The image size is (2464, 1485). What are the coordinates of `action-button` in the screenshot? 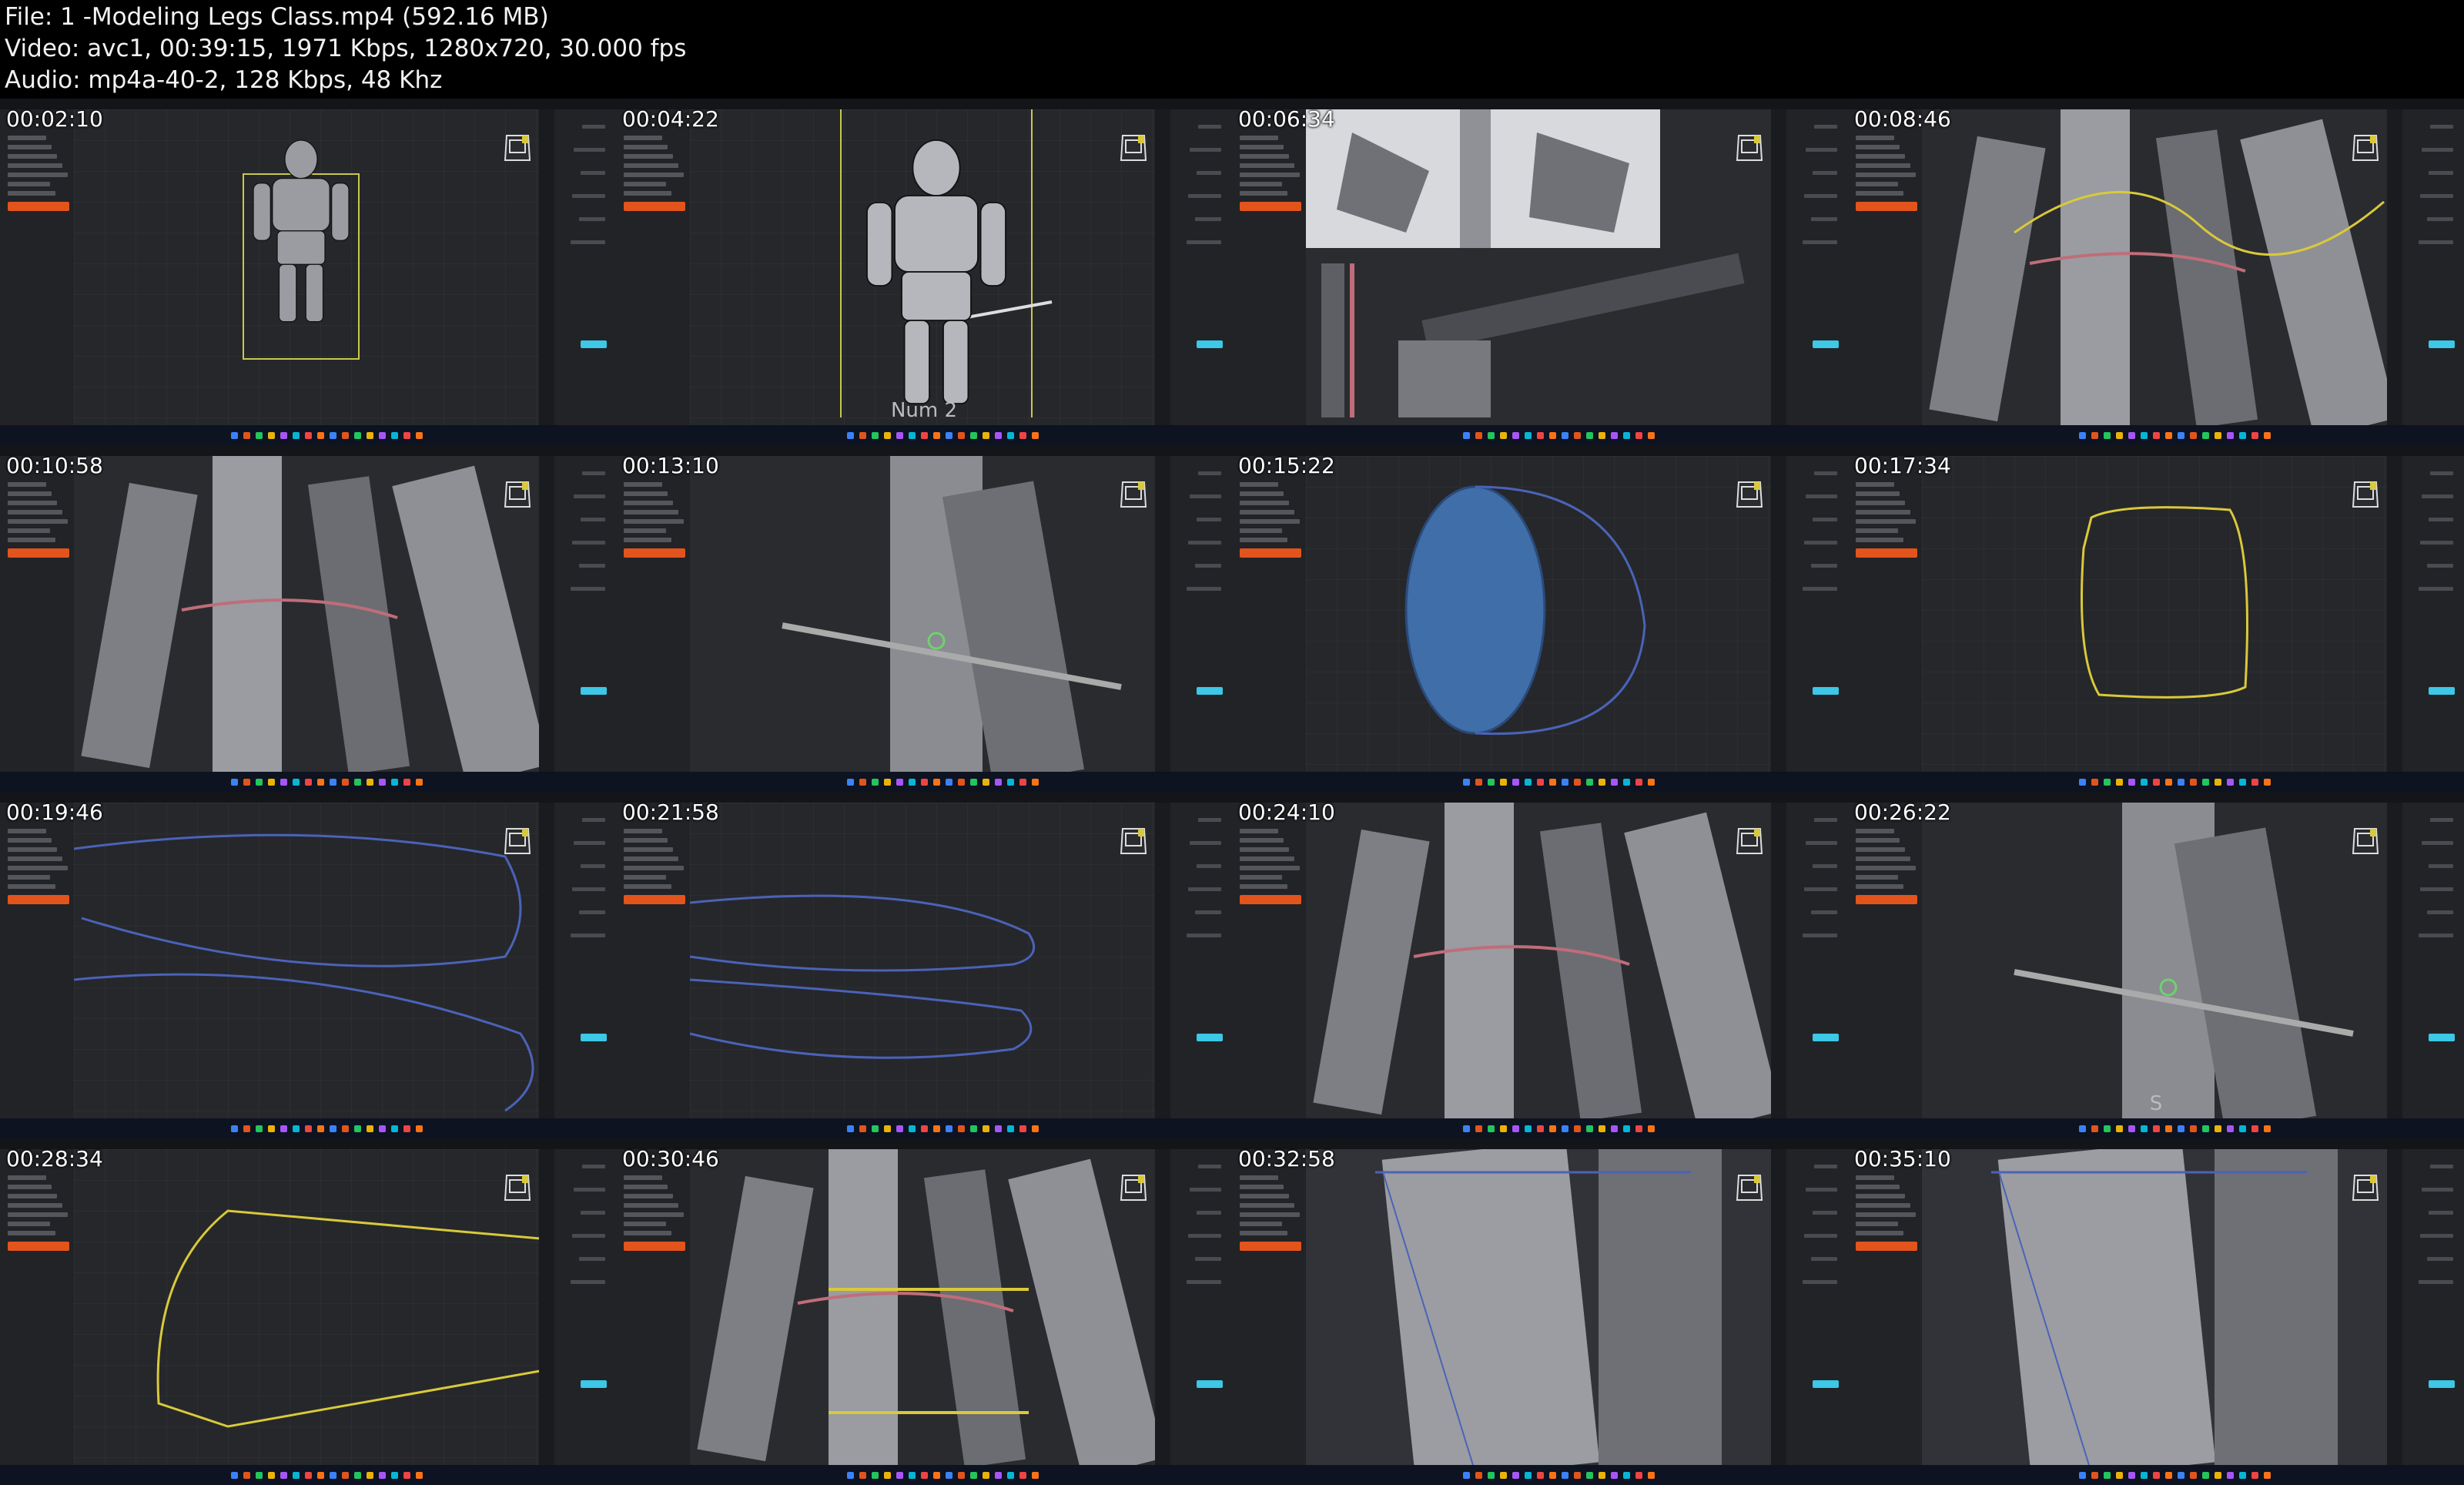 It's located at (1210, 1037).